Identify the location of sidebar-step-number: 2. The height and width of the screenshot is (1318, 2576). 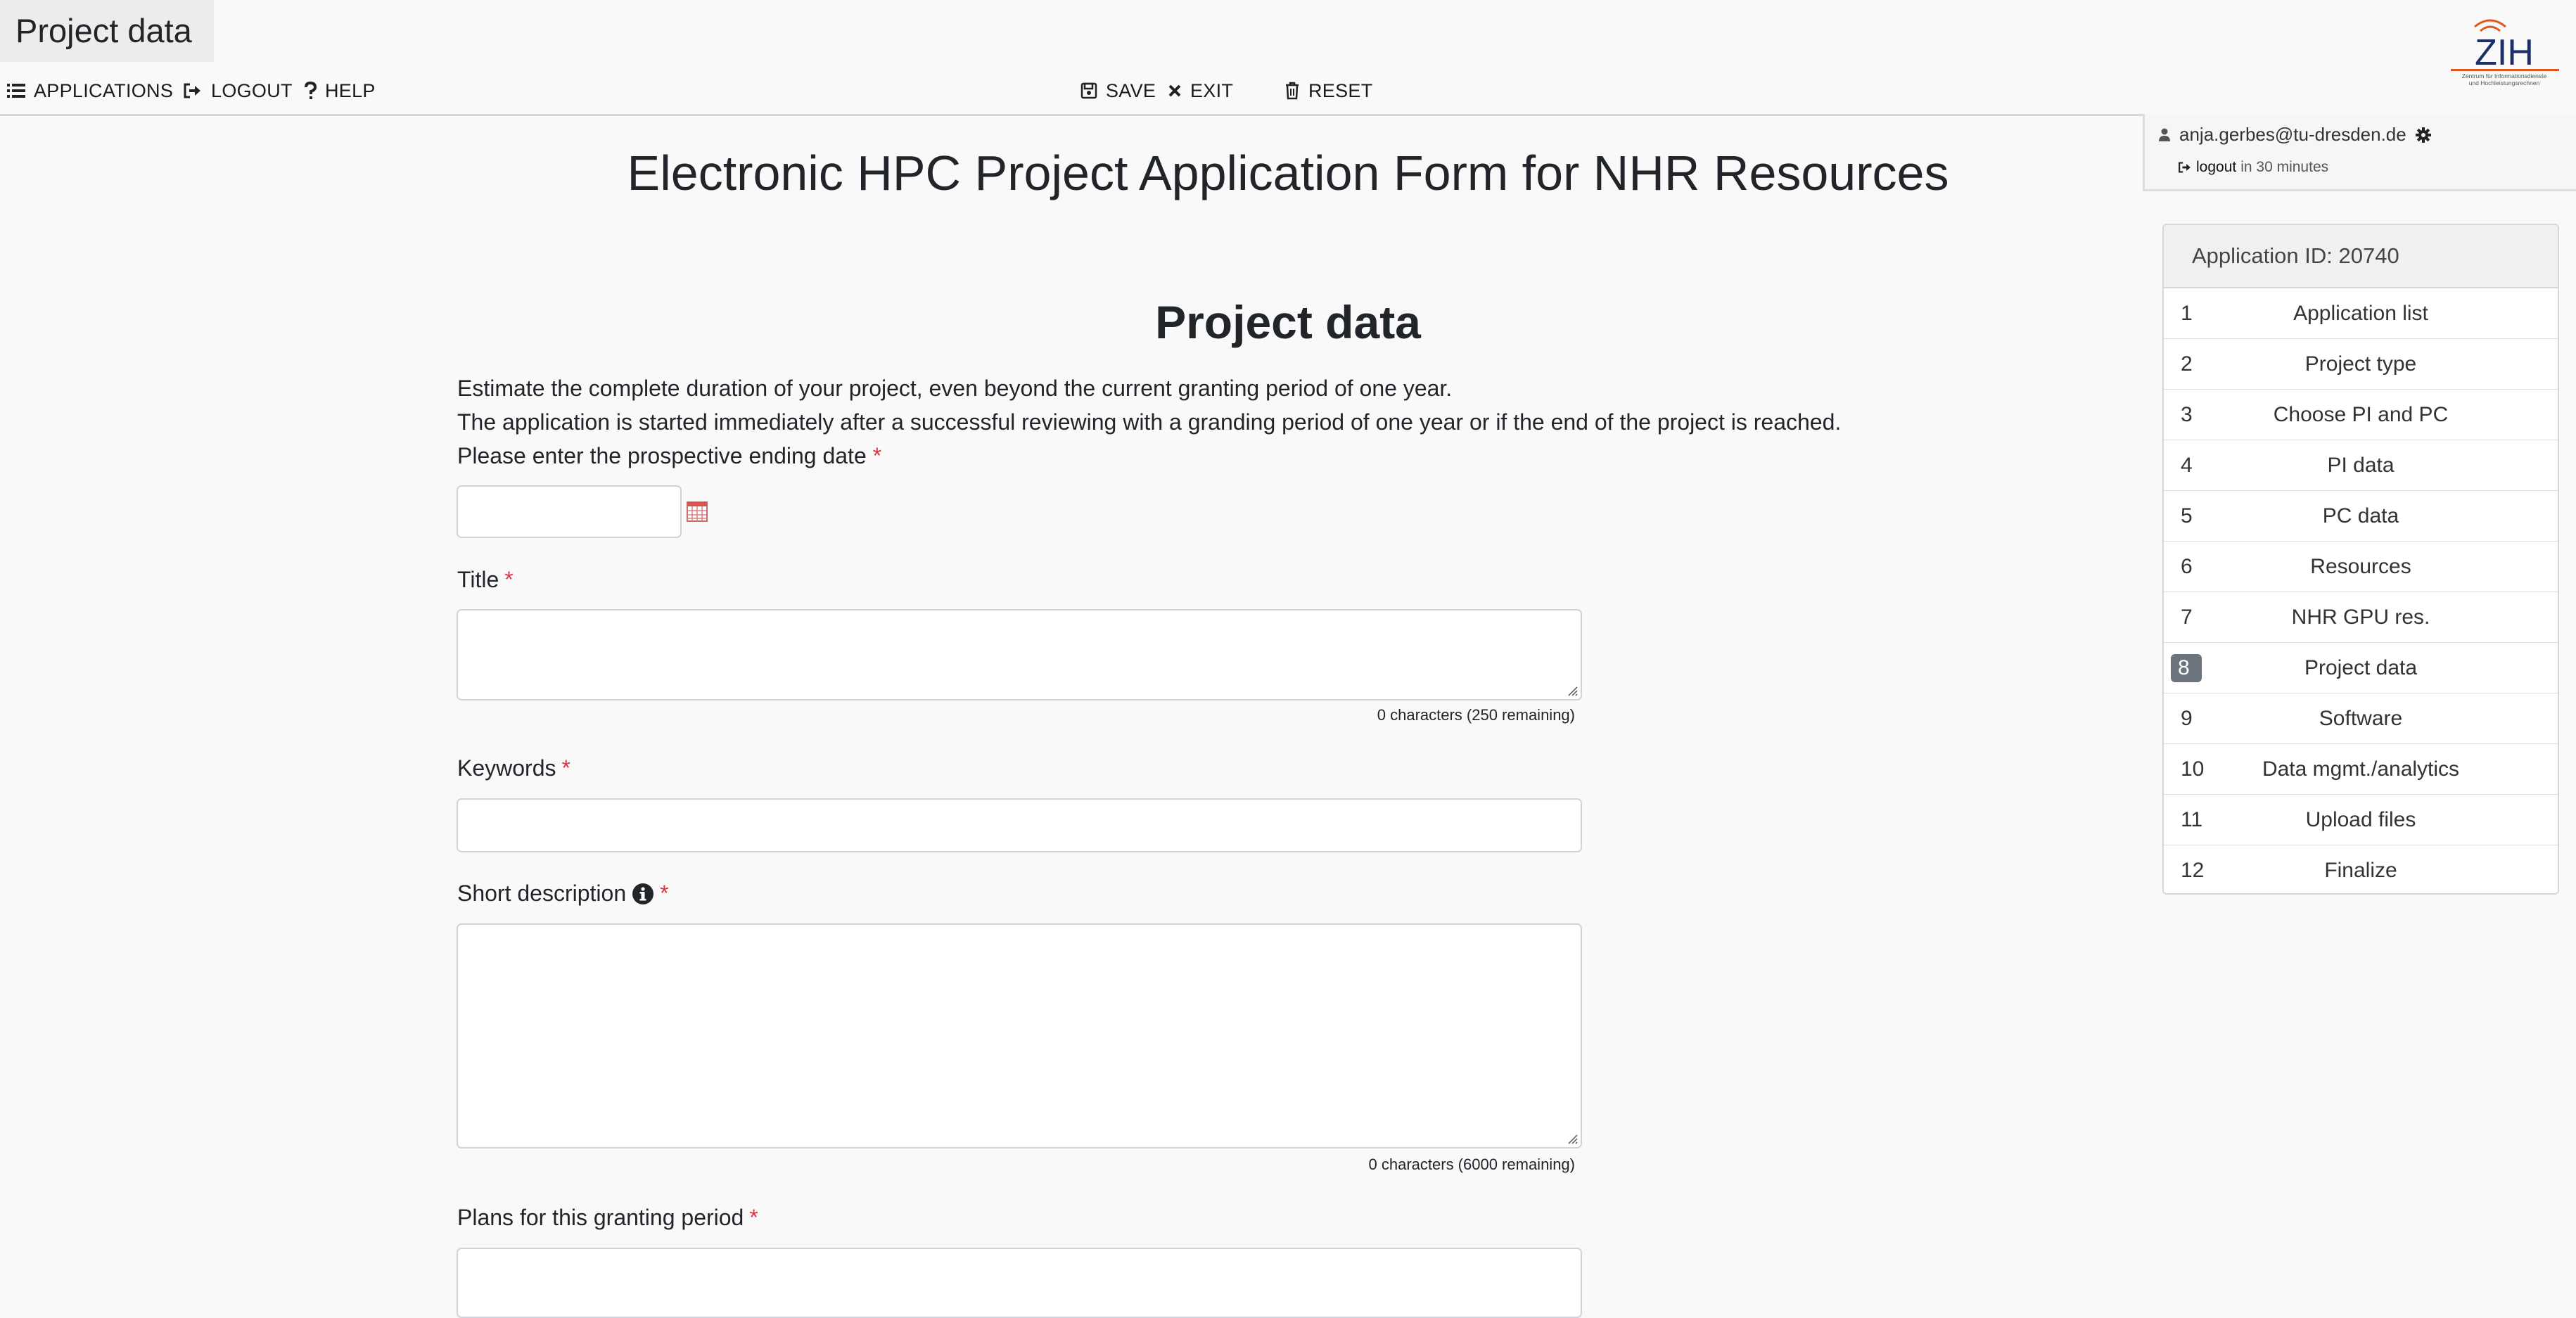
(2187, 364).